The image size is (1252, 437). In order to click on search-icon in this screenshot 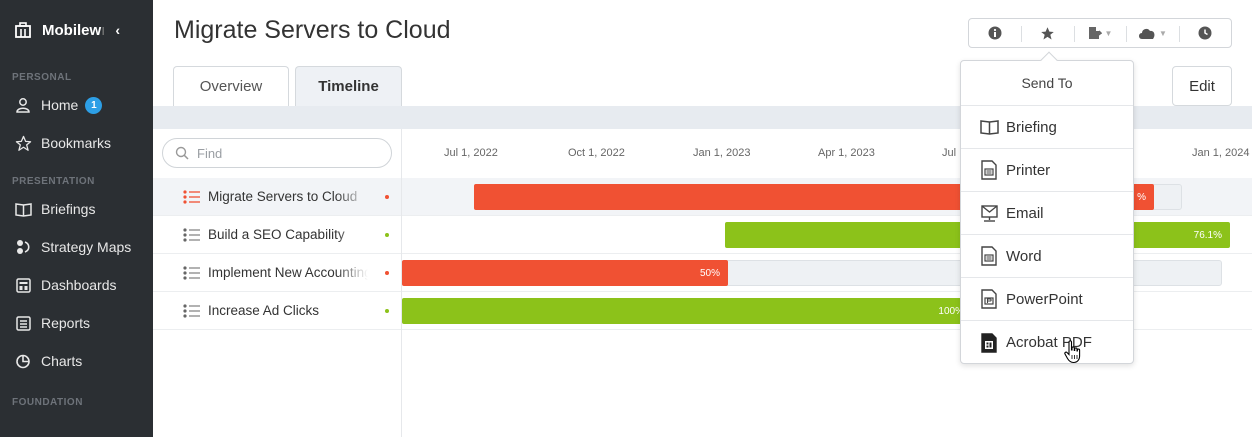, I will do `click(182, 153)`.